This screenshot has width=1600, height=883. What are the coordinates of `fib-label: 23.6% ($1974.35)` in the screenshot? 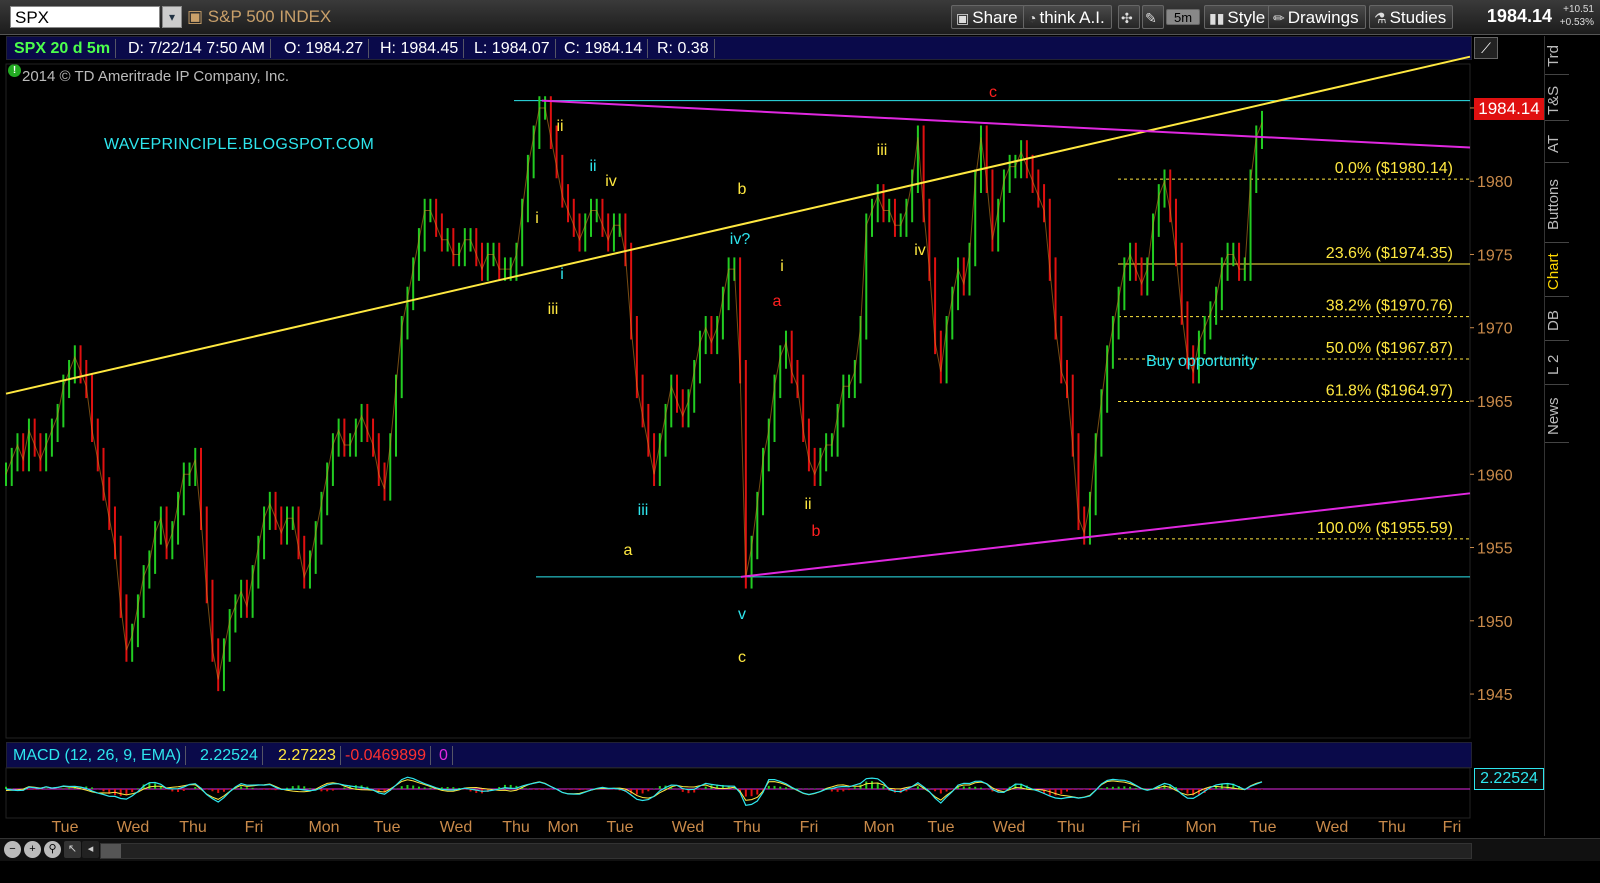 It's located at (1389, 253).